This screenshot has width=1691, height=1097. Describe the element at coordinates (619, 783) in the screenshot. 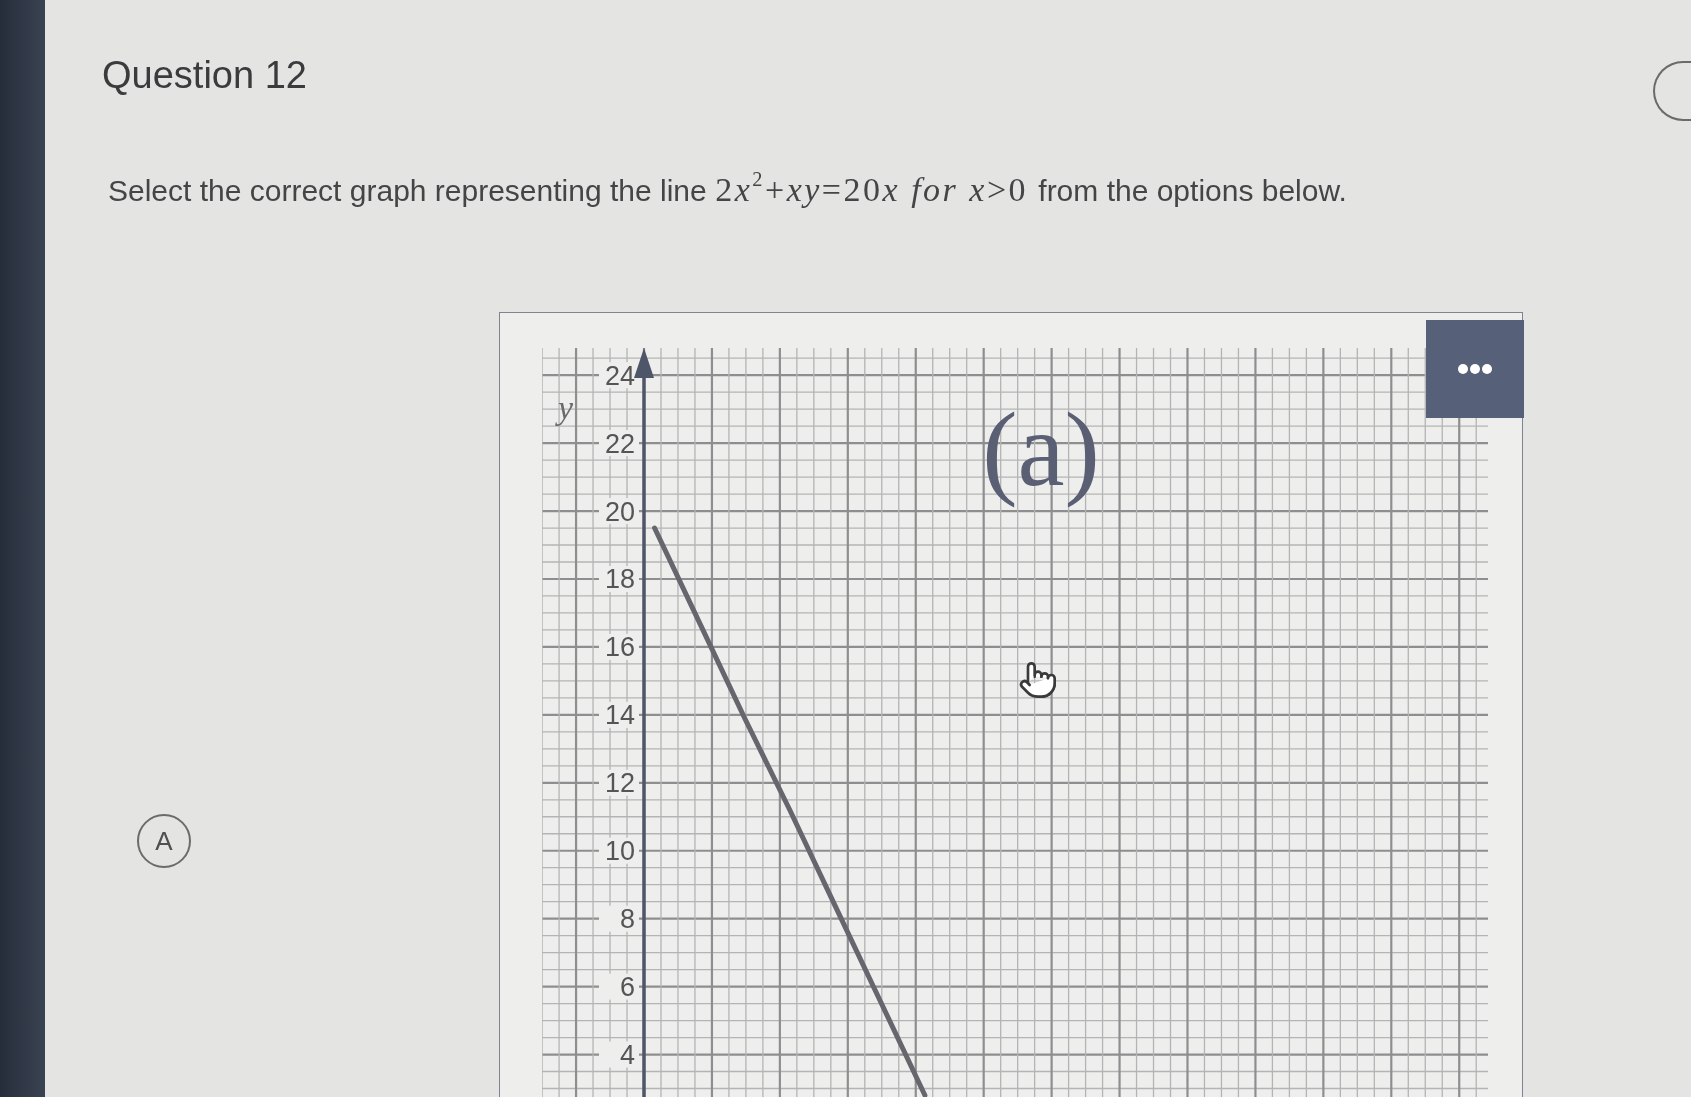

I see `axis-tick-label: 12` at that location.